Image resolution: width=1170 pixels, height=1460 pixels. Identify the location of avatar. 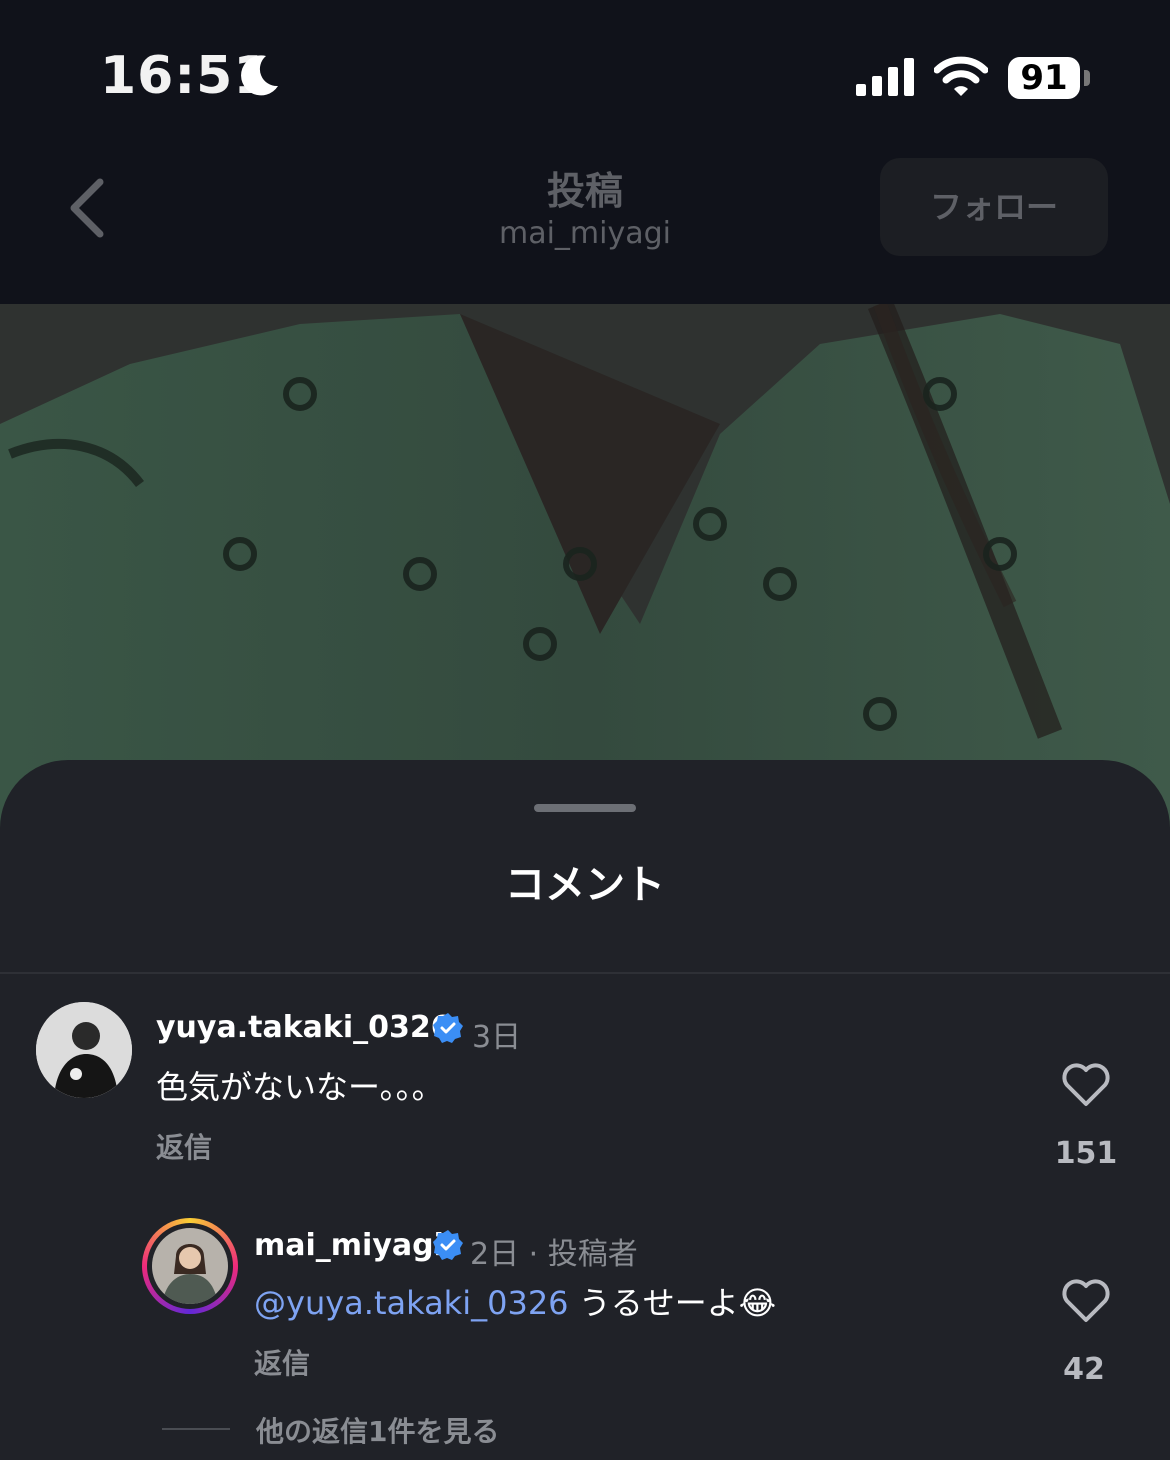
(84, 1050).